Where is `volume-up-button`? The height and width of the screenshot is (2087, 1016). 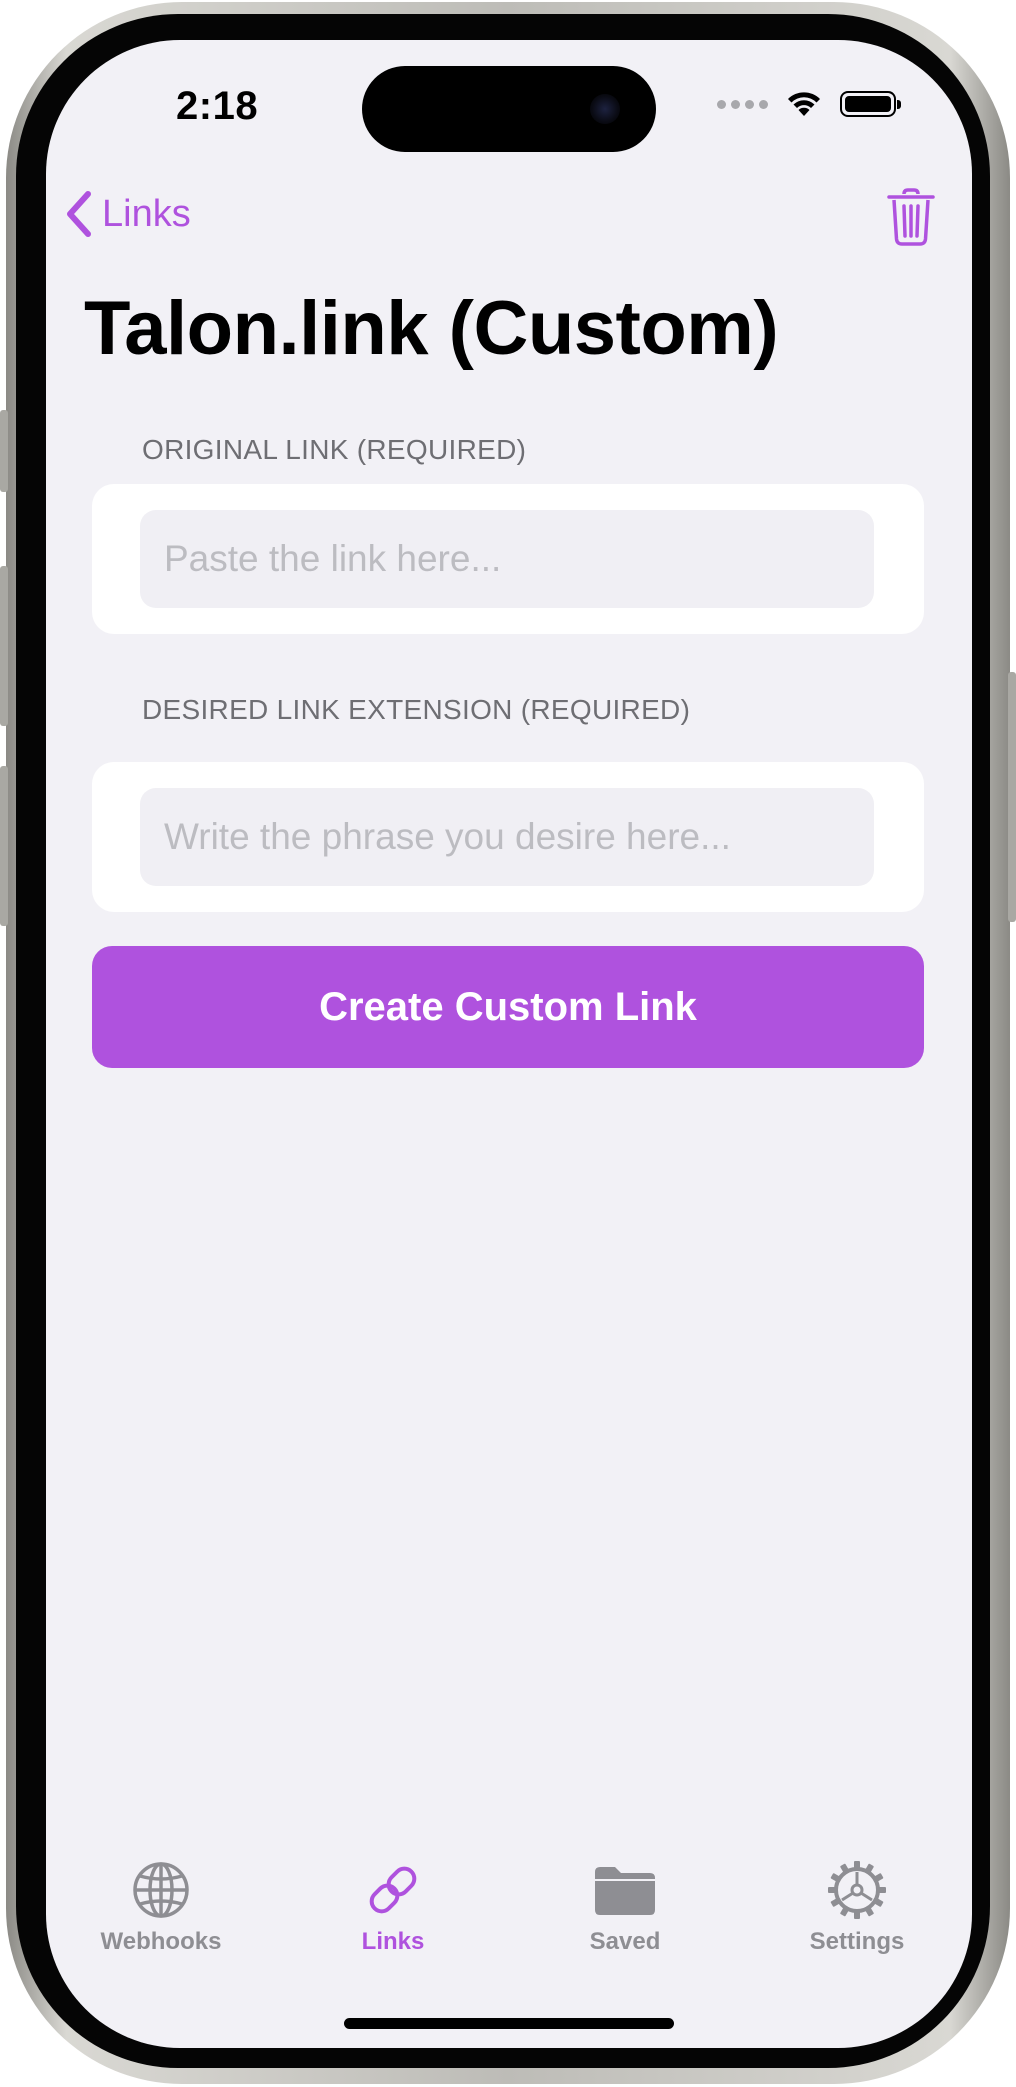
volume-up-button is located at coordinates (4, 646).